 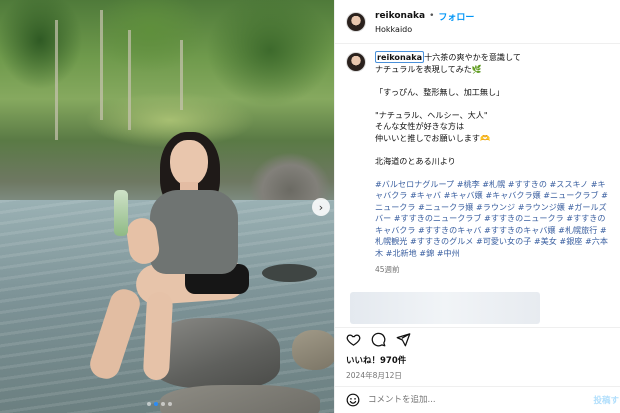 What do you see at coordinates (477, 360) in the screenshot?
I see `like-count: いいね！970件` at bounding box center [477, 360].